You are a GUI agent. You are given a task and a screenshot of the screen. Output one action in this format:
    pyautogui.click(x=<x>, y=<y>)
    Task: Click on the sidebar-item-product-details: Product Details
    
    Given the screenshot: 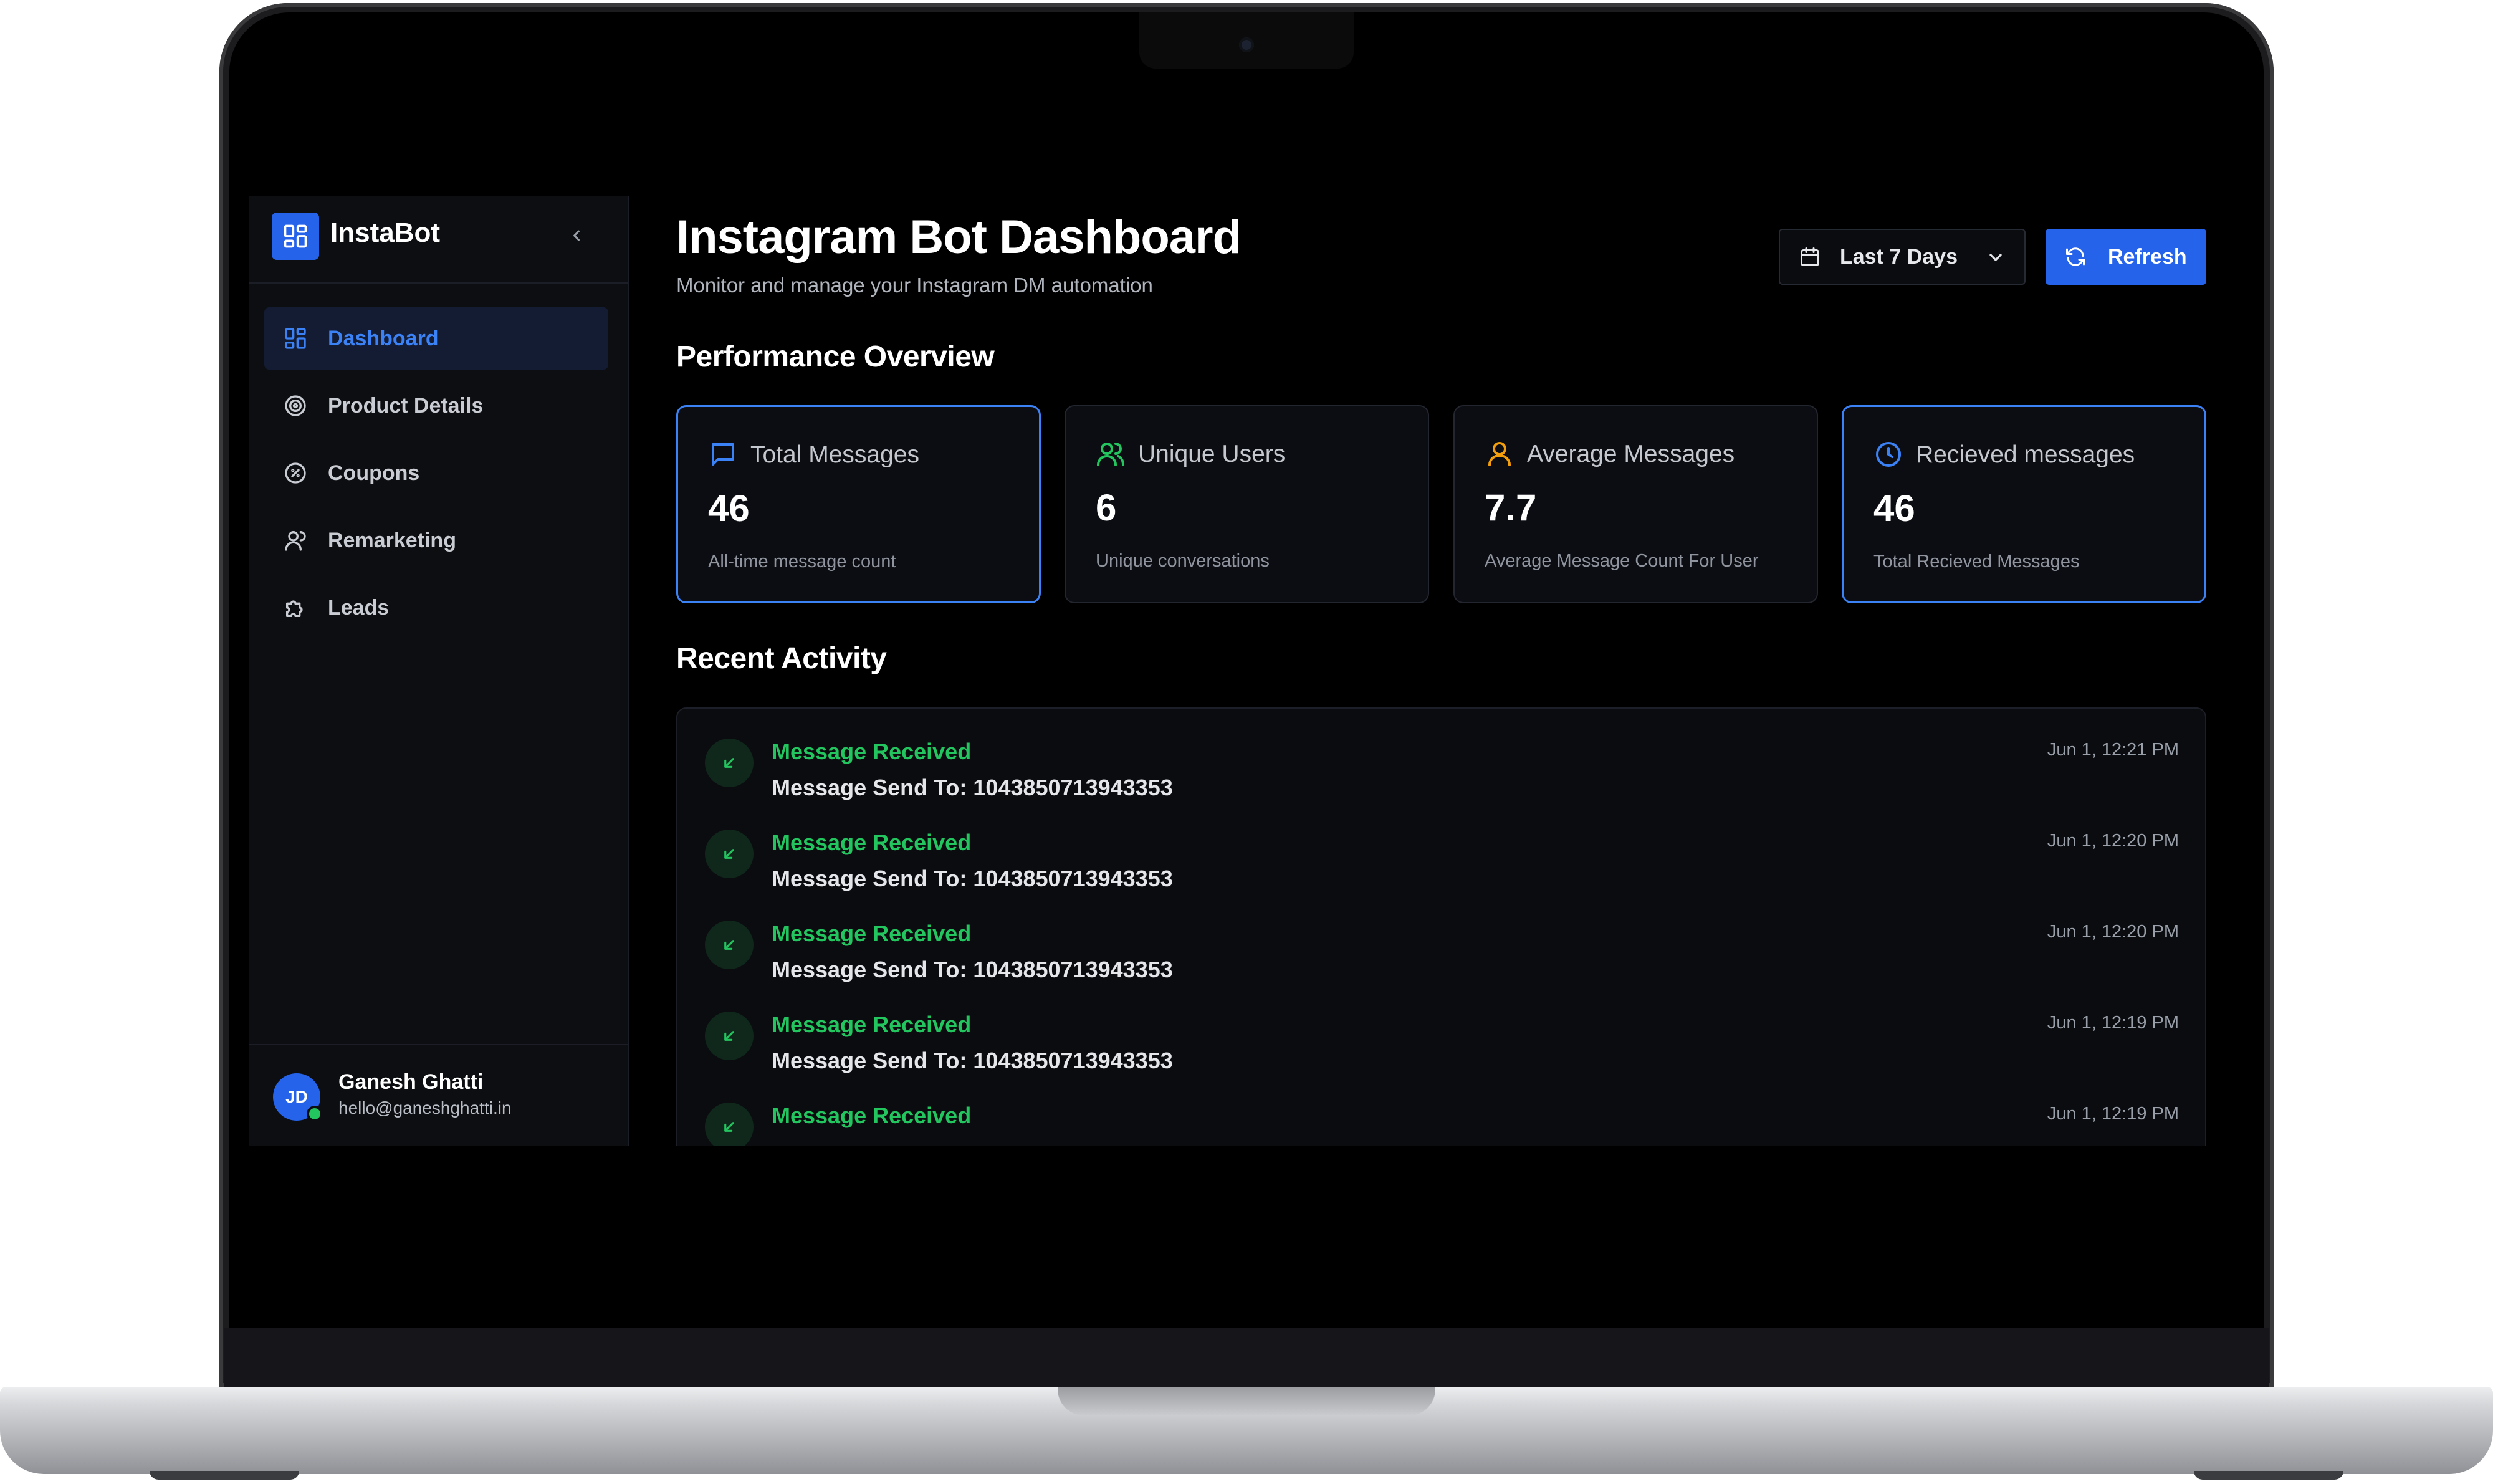 What is the action you would take?
    pyautogui.click(x=436, y=406)
    